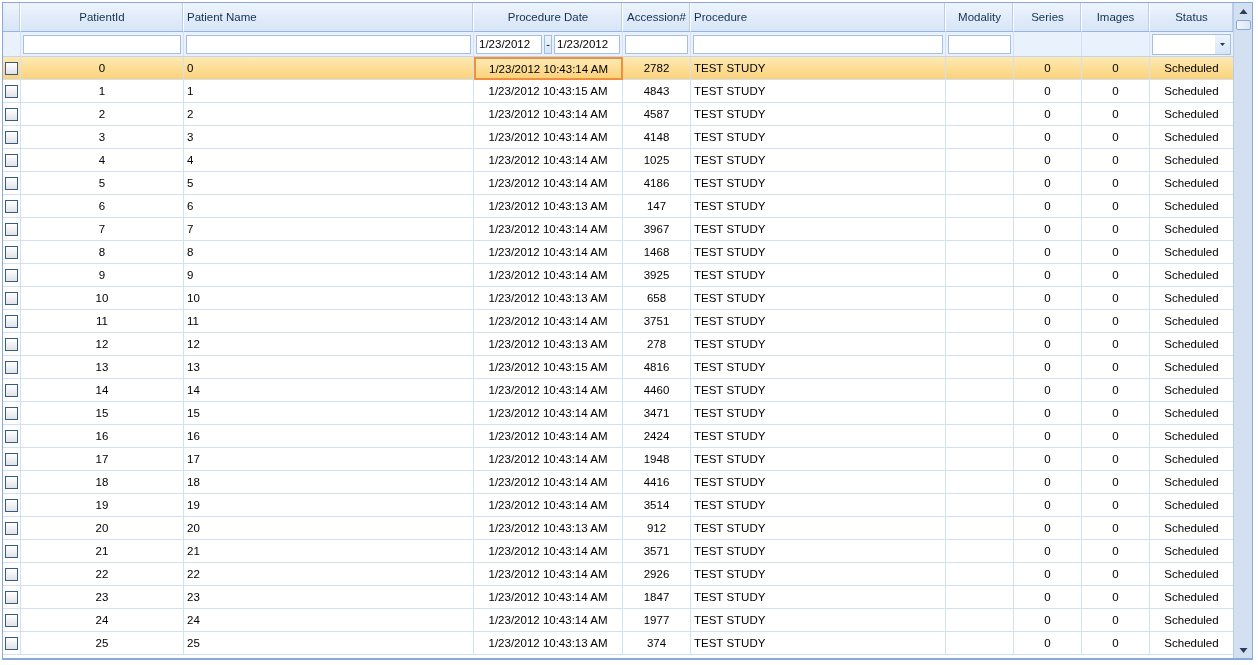  What do you see at coordinates (548, 17) in the screenshot?
I see `column-header: Procedure Date` at bounding box center [548, 17].